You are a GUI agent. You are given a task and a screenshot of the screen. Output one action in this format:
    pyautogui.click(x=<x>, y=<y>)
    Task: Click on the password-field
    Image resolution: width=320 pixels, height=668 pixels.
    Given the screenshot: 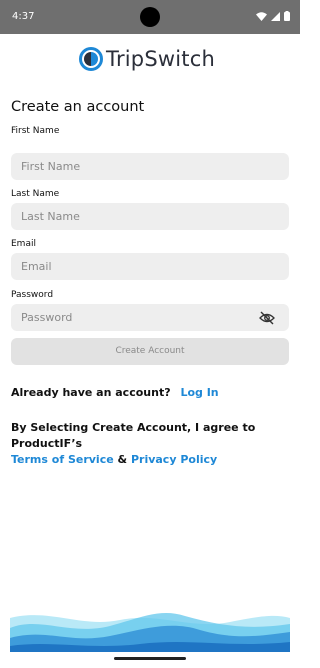 What is the action you would take?
    pyautogui.click(x=150, y=317)
    